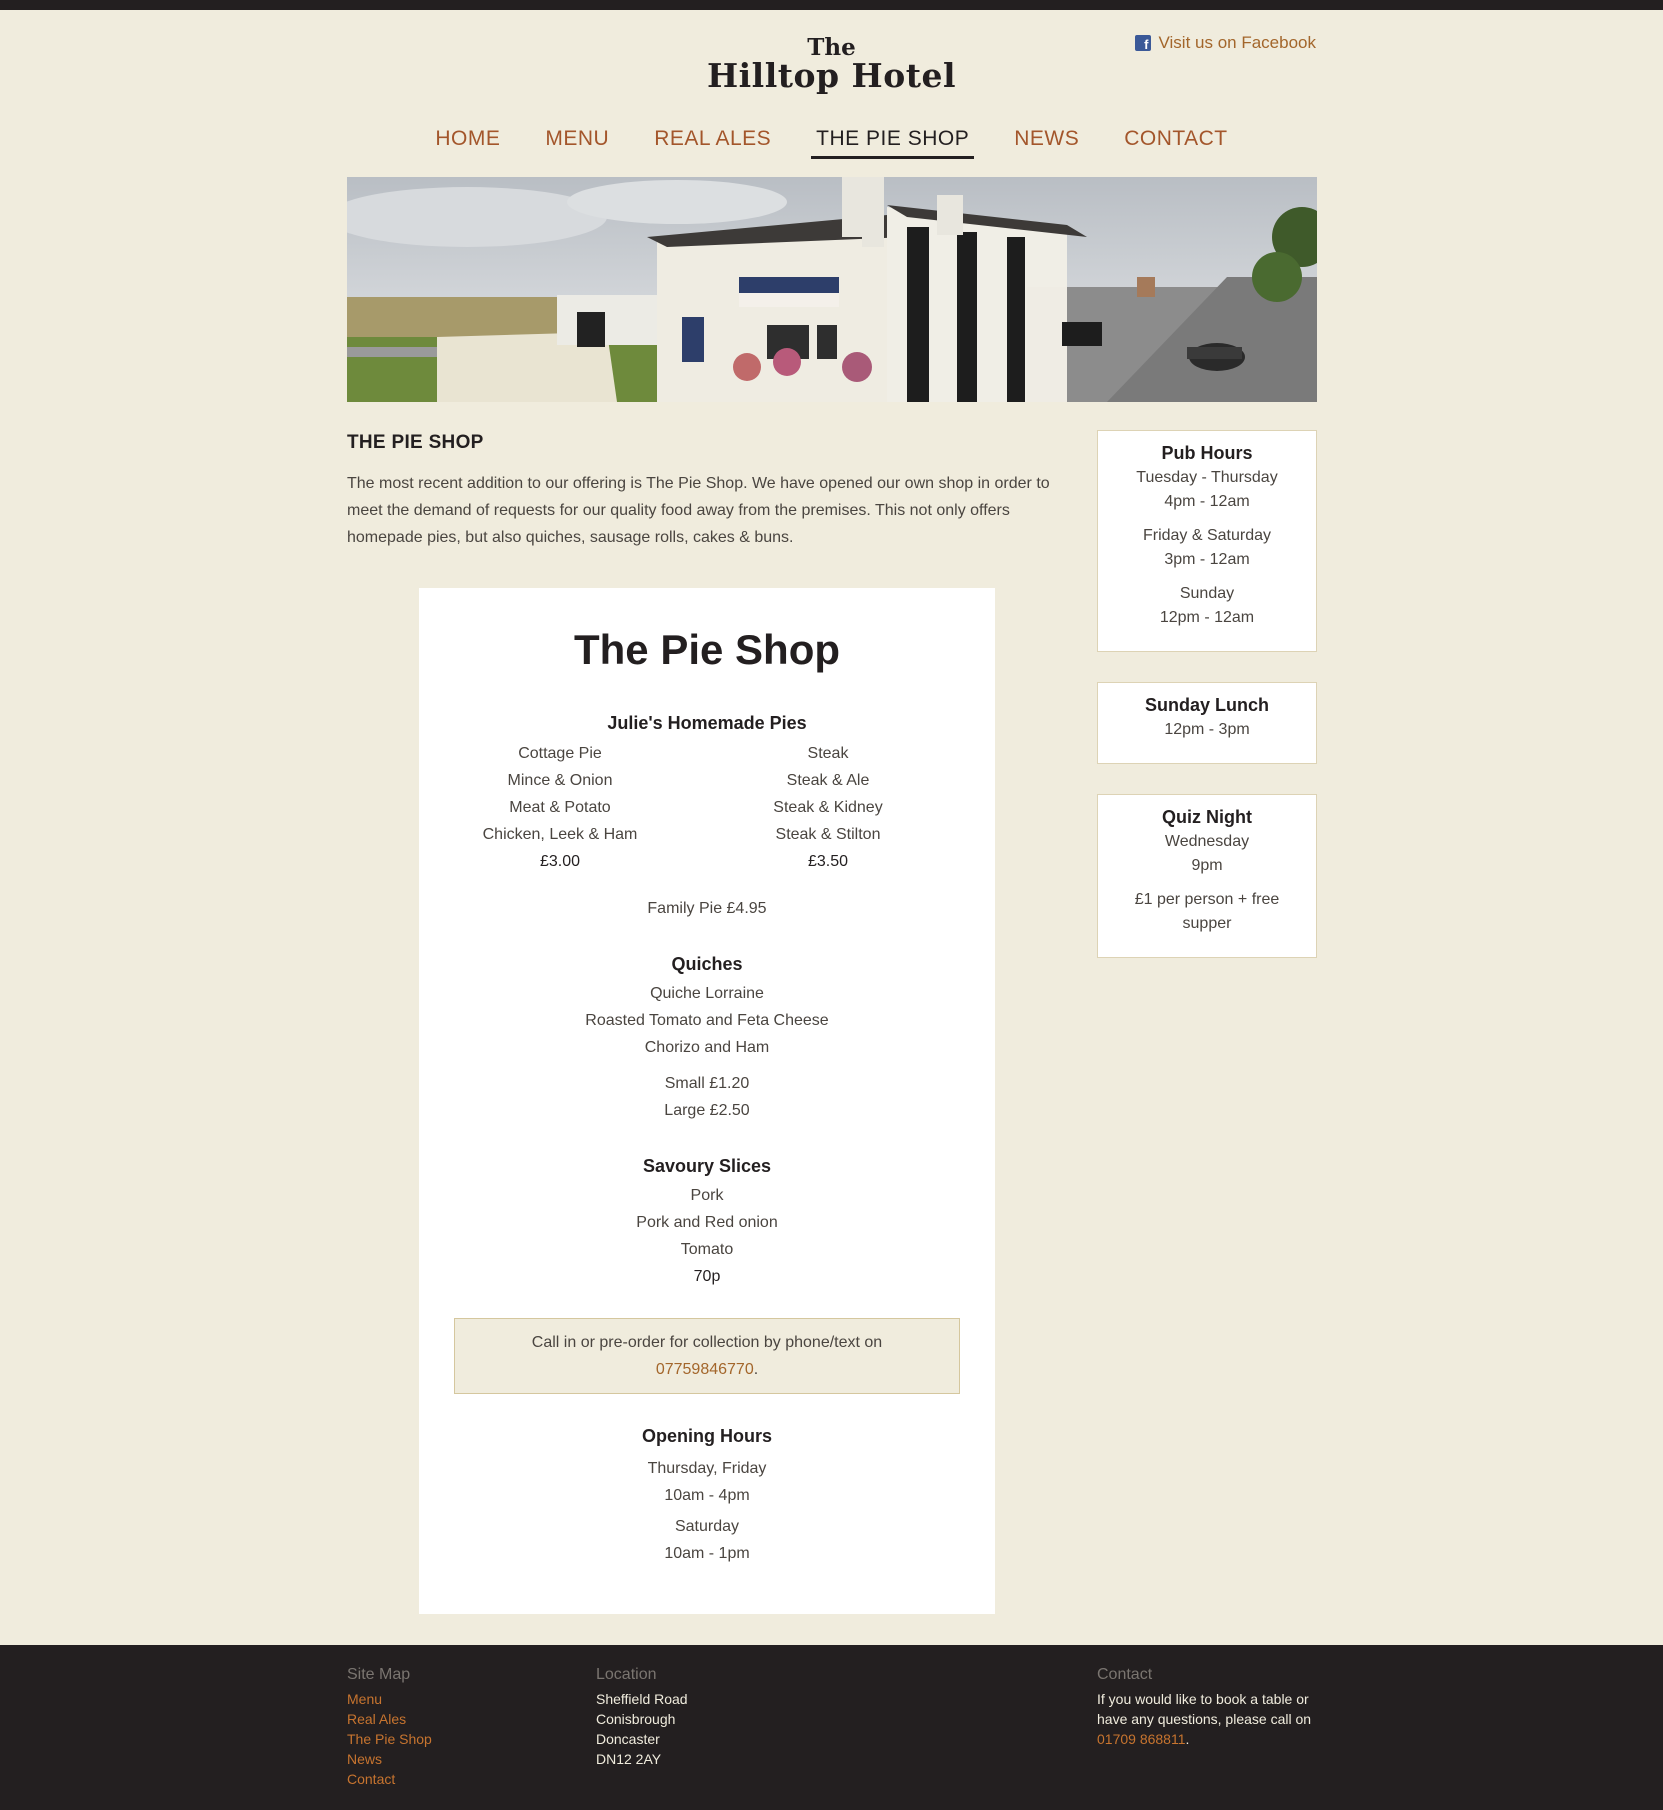 Image resolution: width=1663 pixels, height=1810 pixels. What do you see at coordinates (628, 1739) in the screenshot?
I see `address-line: Doncaster` at bounding box center [628, 1739].